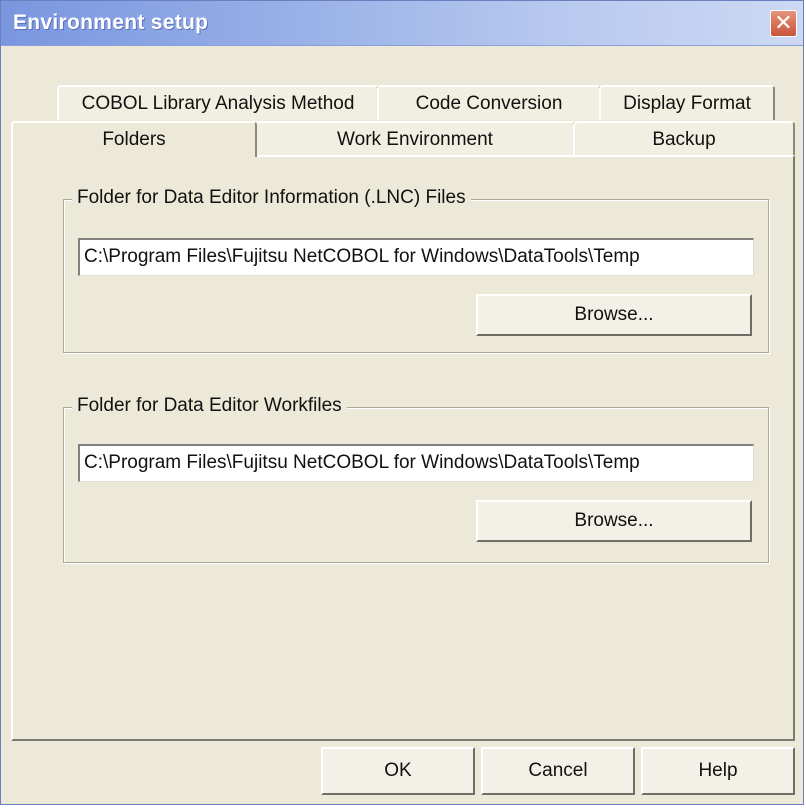  I want to click on tab-display-format: Display Format, so click(687, 102).